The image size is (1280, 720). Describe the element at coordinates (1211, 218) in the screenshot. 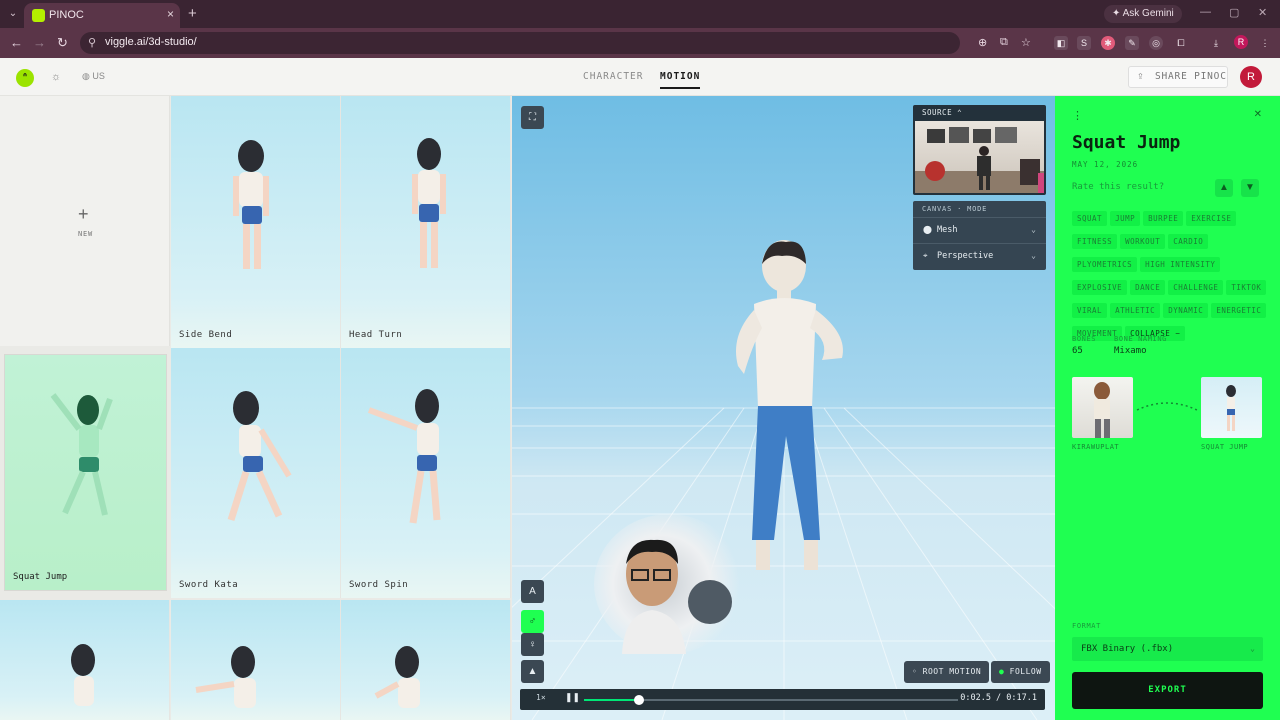

I see `tag: EXERCISE` at that location.